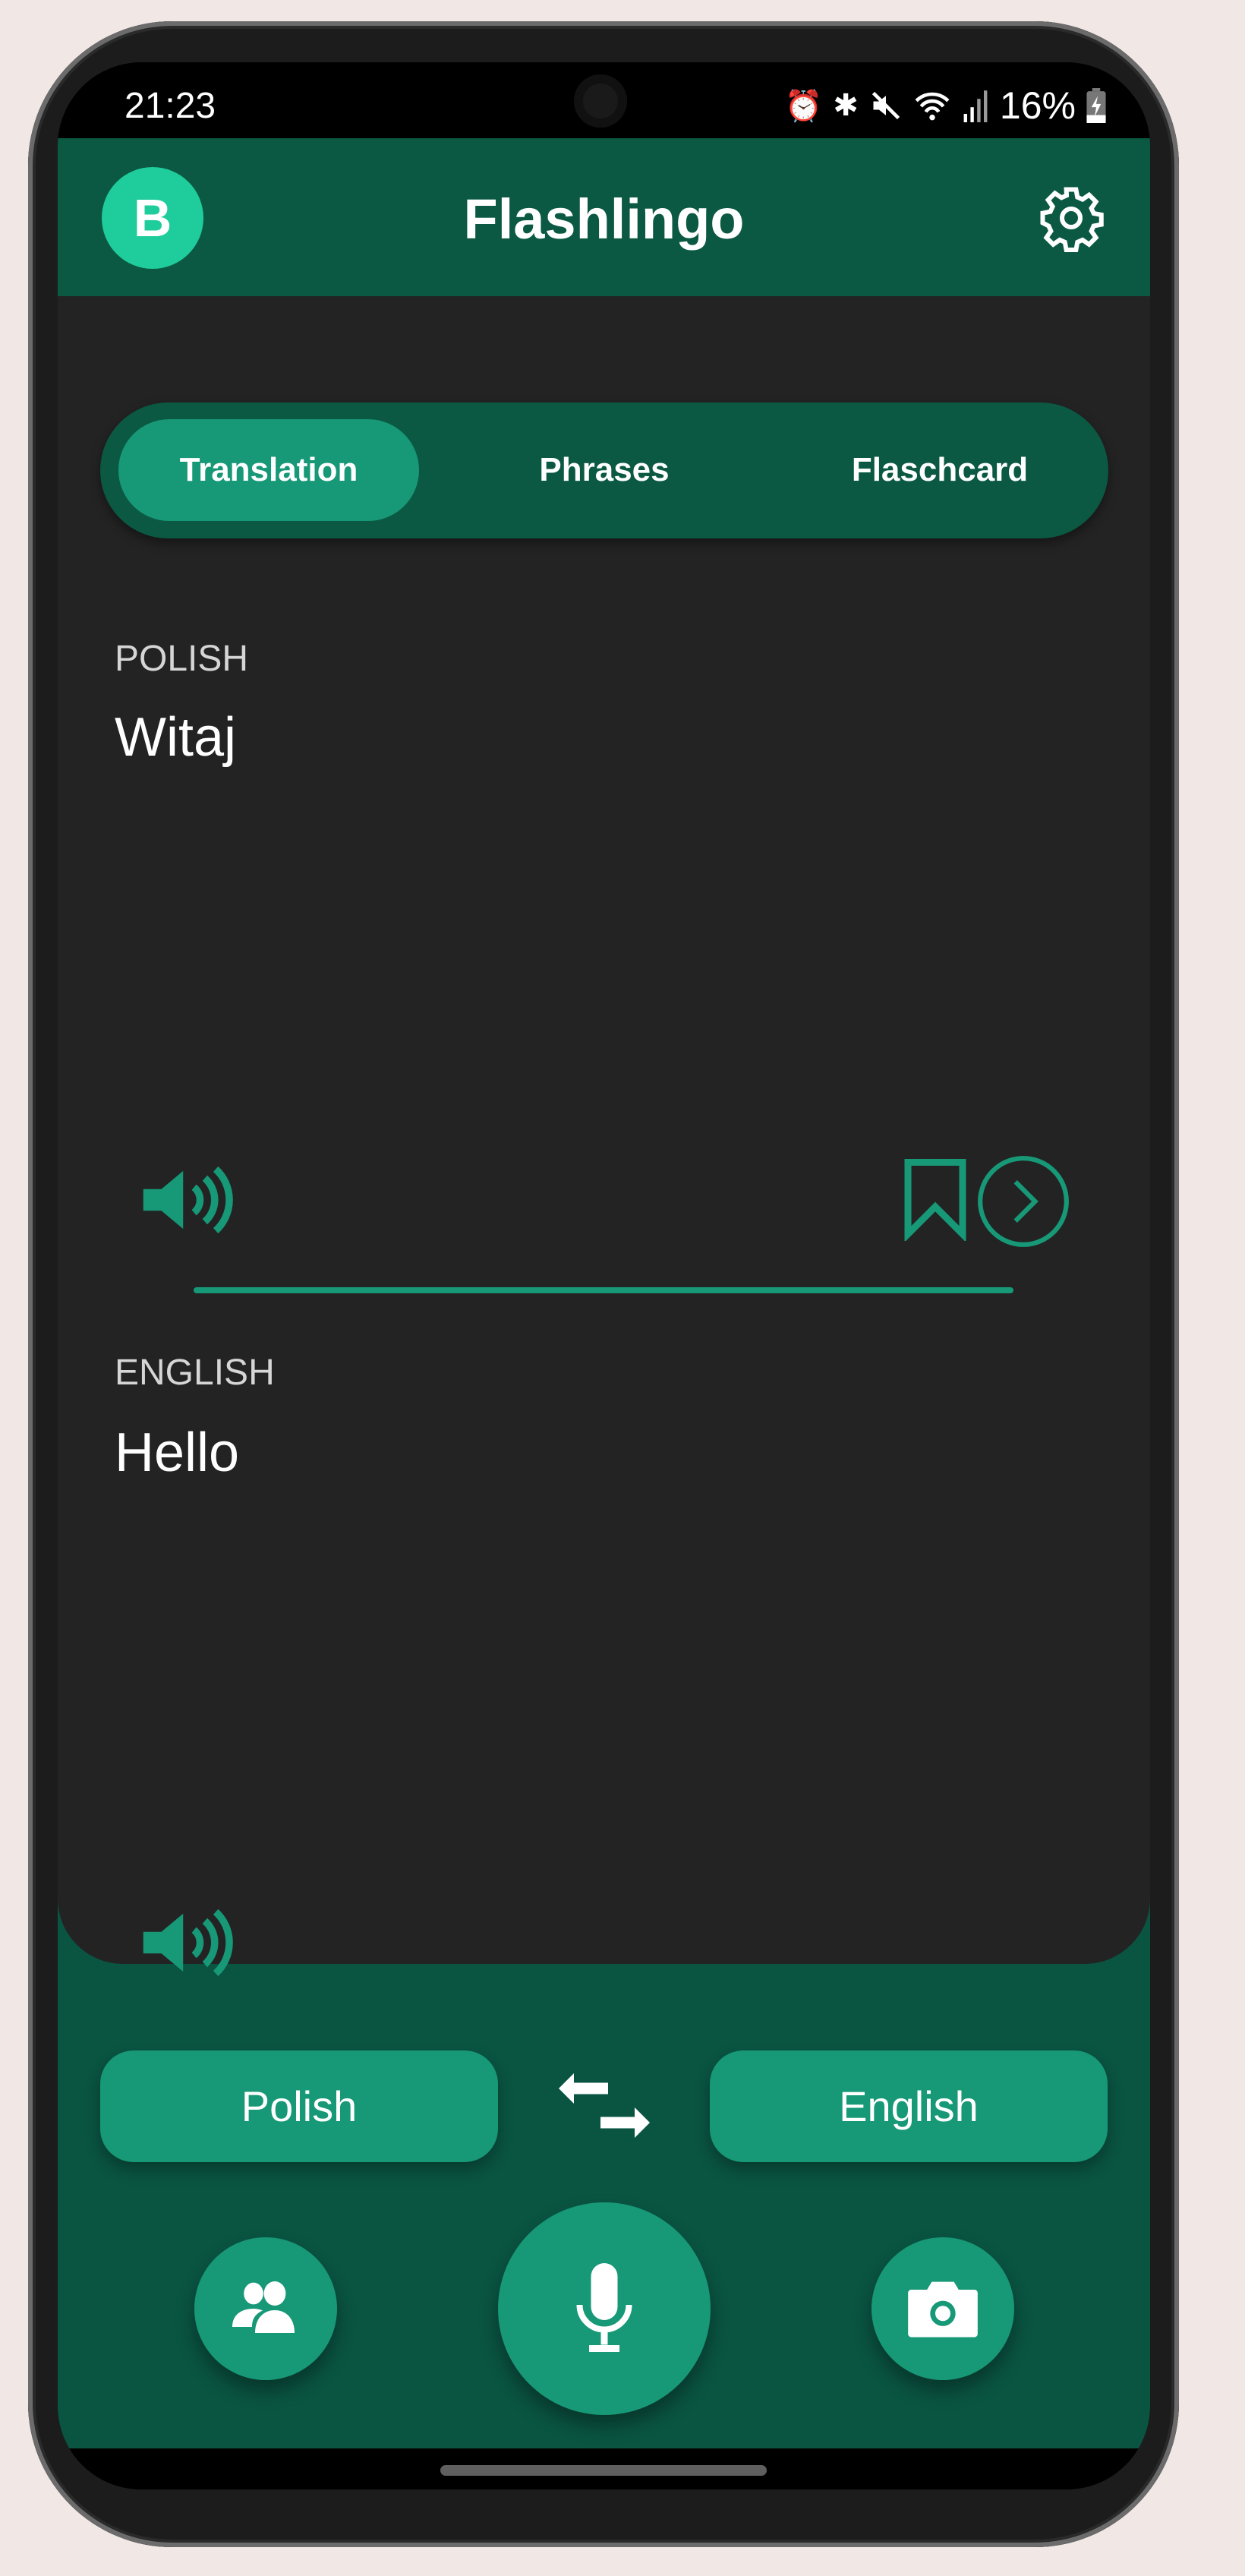  What do you see at coordinates (1096, 105) in the screenshot?
I see `battery-charging-icon` at bounding box center [1096, 105].